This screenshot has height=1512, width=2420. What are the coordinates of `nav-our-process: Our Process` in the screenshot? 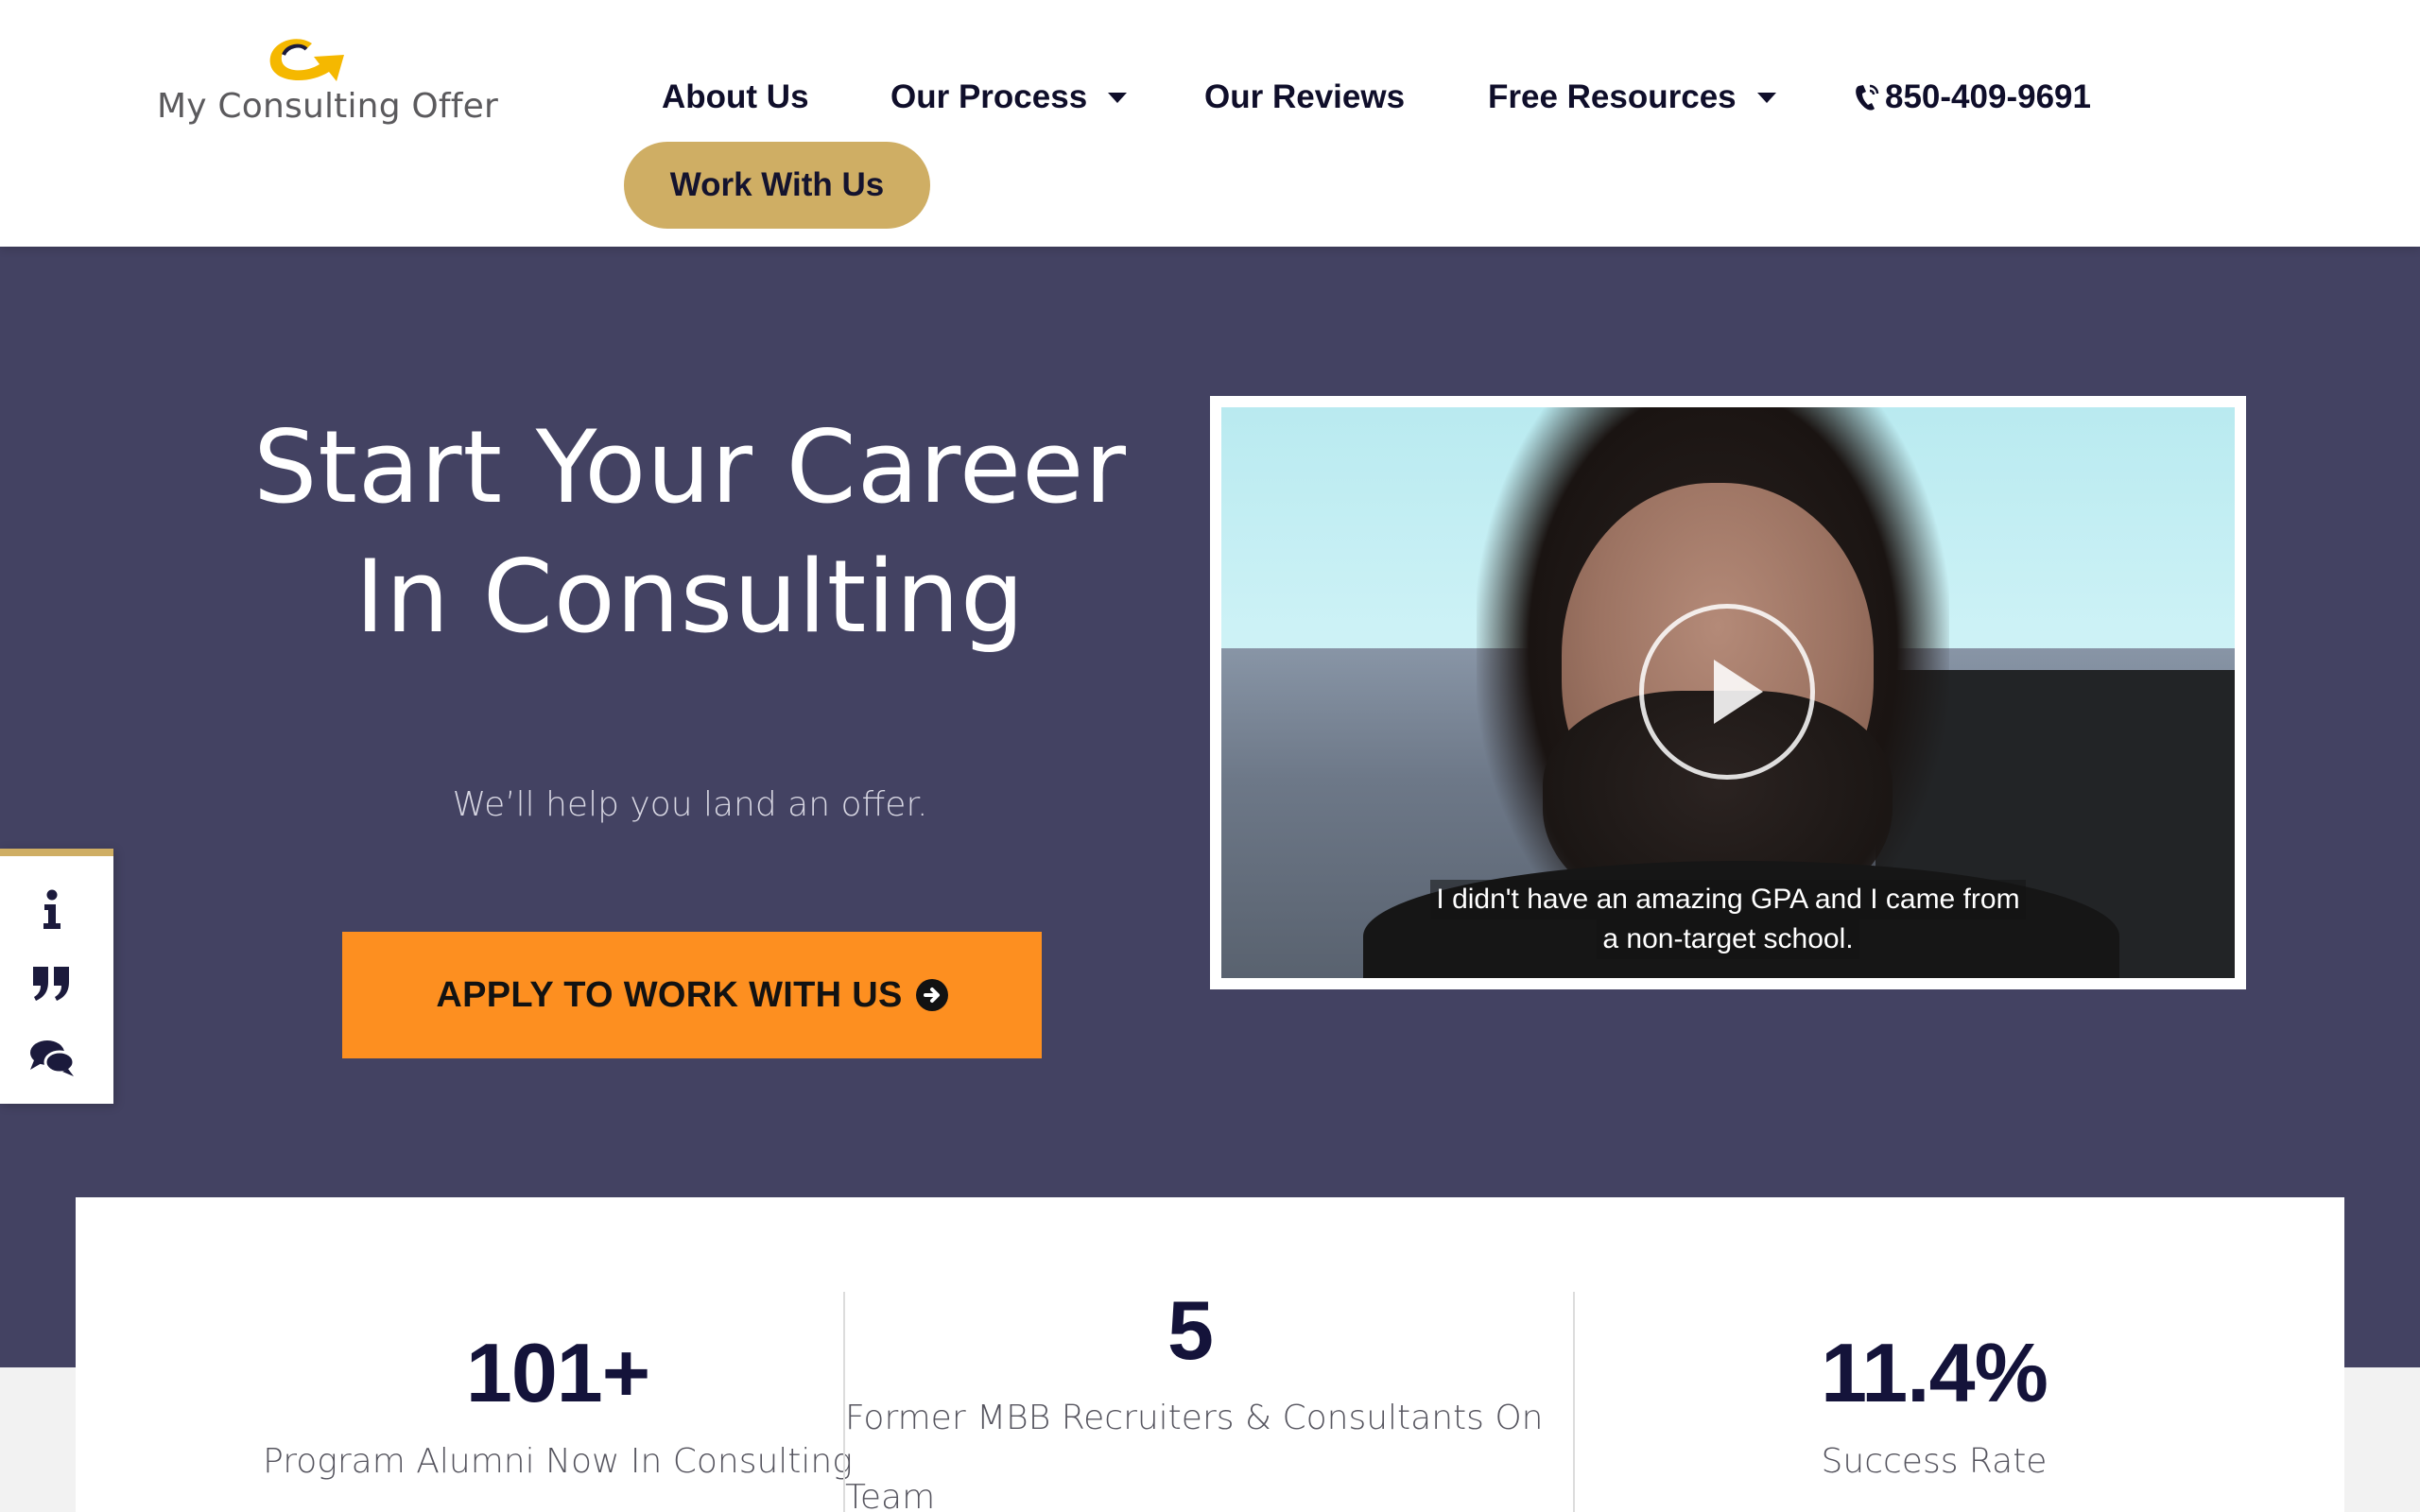 It's located at (1009, 97).